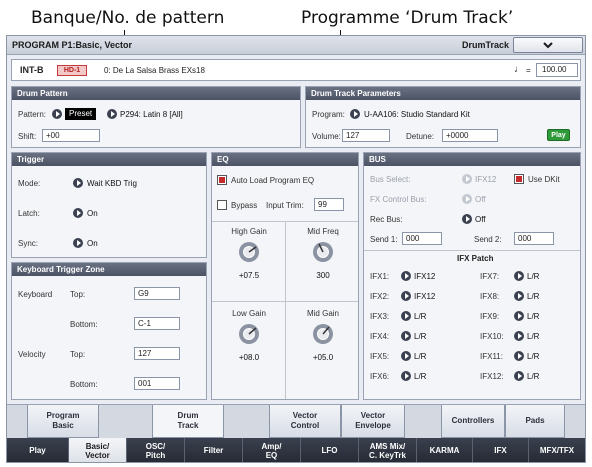 This screenshot has width=592, height=467. Describe the element at coordinates (417, 114) in the screenshot. I see `drum-program-value: U-AA106: Studio Standard Kit` at that location.